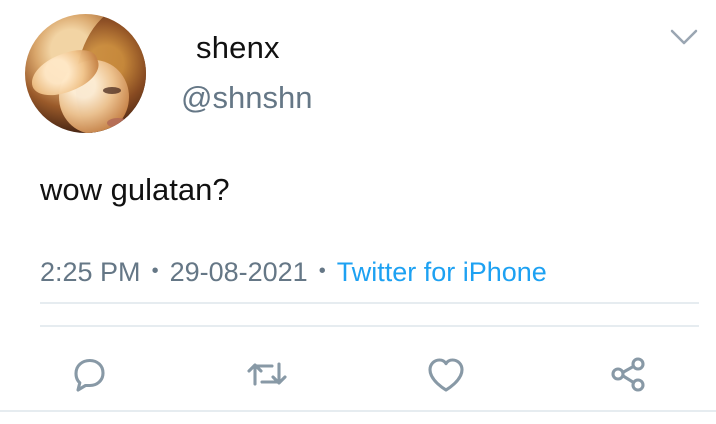 The height and width of the screenshot is (424, 716). I want to click on like-button, so click(446, 374).